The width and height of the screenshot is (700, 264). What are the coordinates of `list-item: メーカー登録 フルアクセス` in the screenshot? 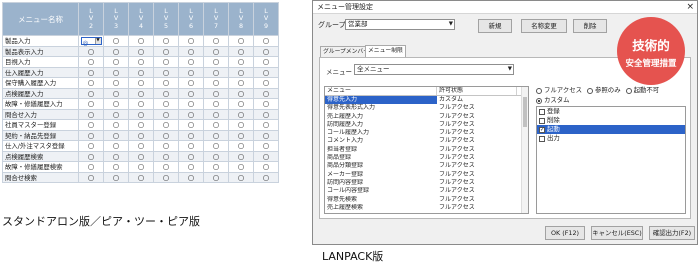 It's located at (426, 175).